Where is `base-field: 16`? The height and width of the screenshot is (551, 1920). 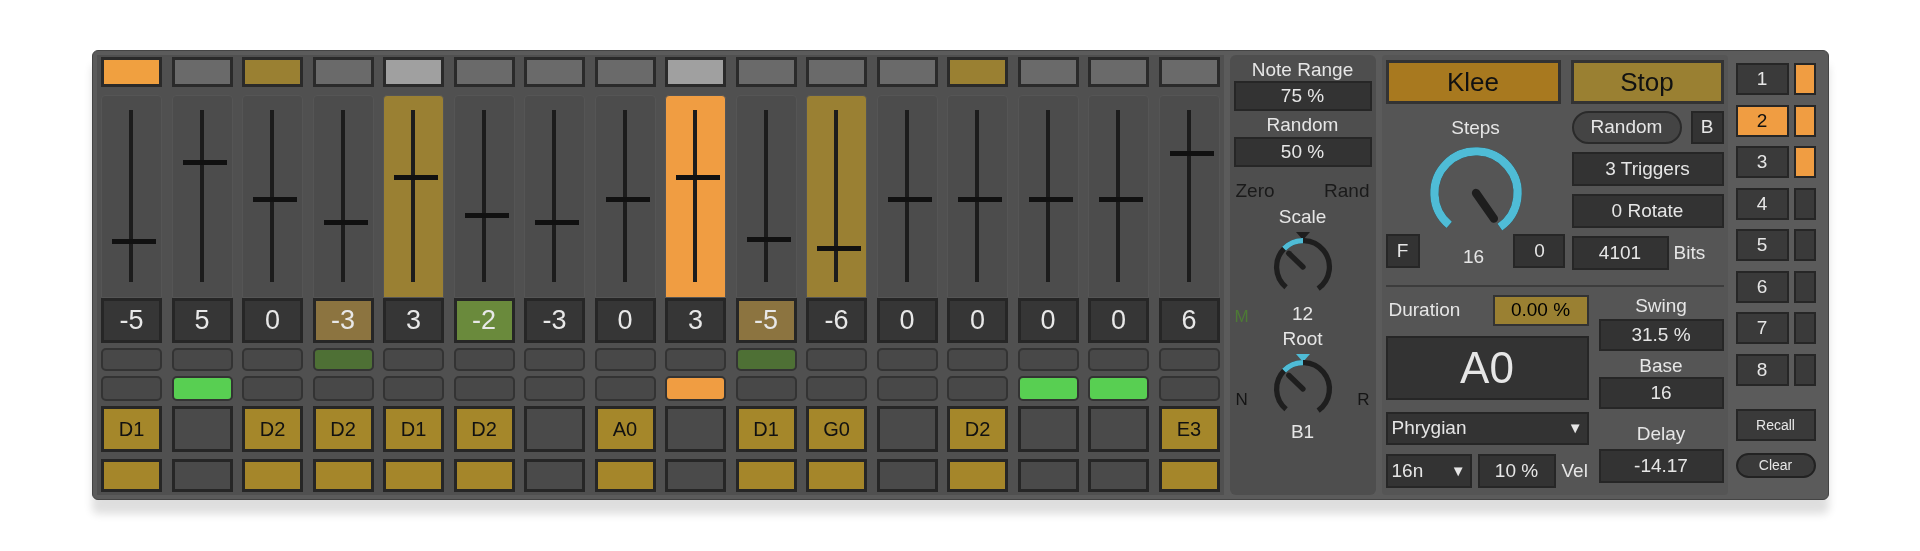
base-field: 16 is located at coordinates (1661, 393).